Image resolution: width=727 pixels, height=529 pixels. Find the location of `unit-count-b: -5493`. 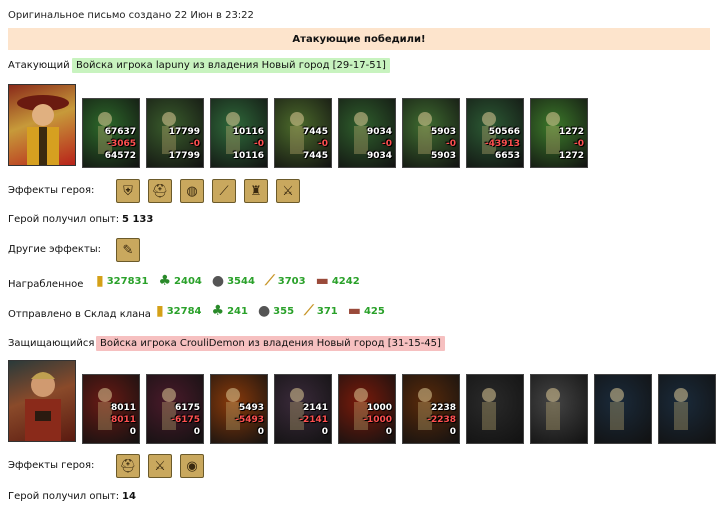

unit-count-b: -5493 is located at coordinates (249, 420).